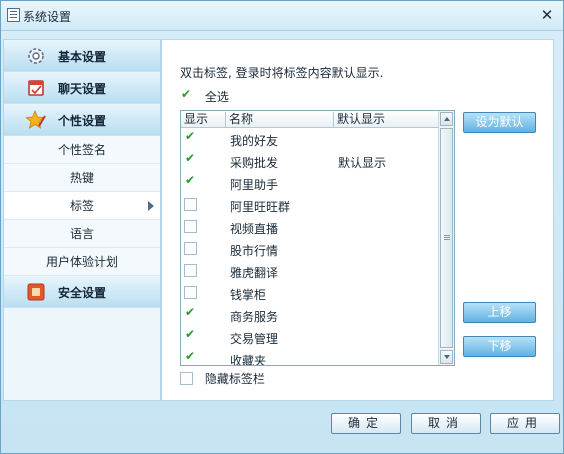 This screenshot has height=454, width=564. I want to click on table-header: 显示 名称 默认显示, so click(309, 119).